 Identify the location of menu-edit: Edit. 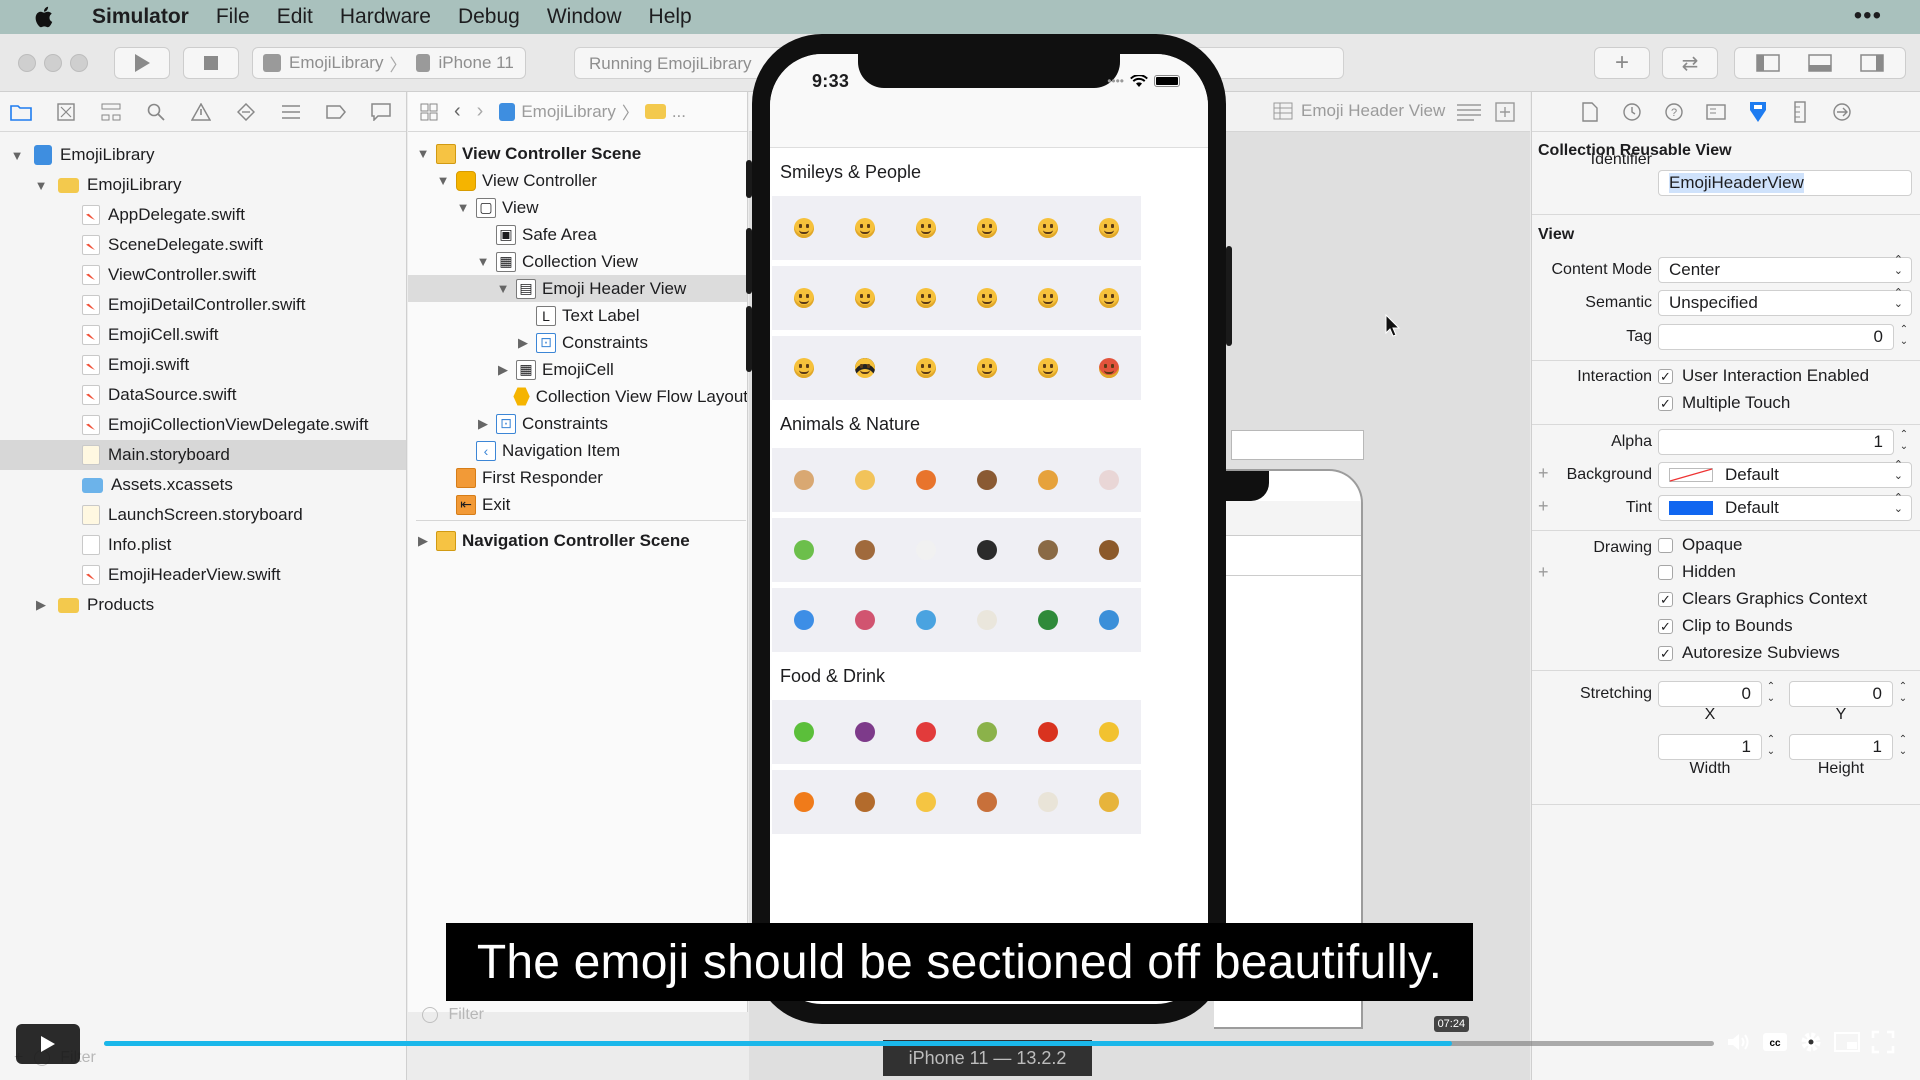
(295, 17).